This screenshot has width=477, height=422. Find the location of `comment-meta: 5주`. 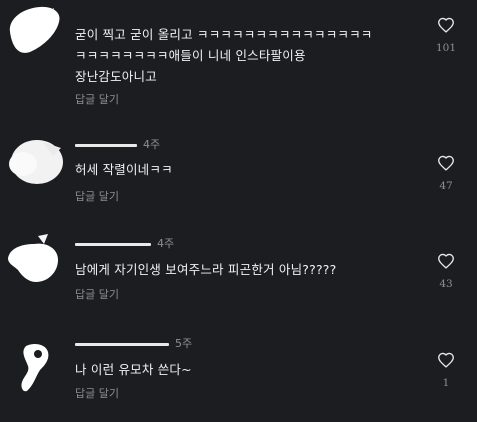

comment-meta: 5주 is located at coordinates (133, 344).